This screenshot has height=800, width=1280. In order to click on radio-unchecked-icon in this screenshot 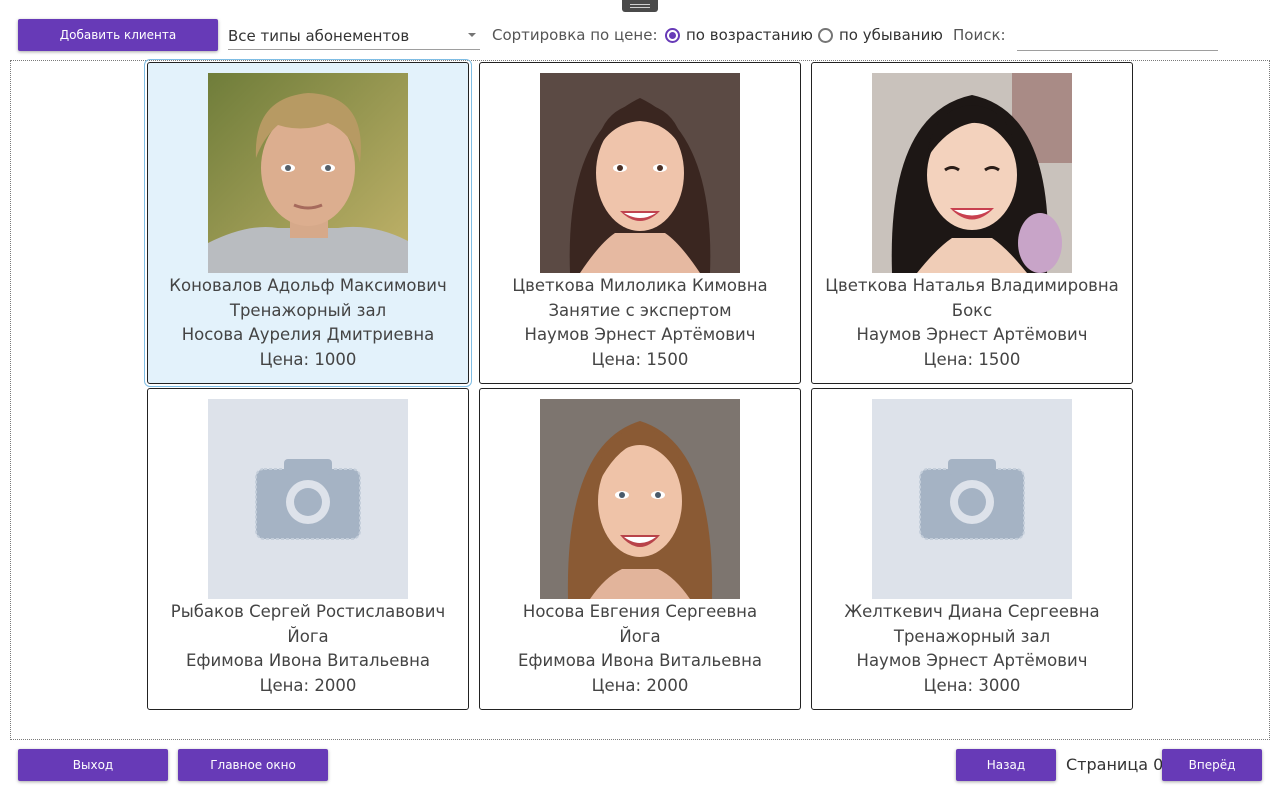, I will do `click(825, 35)`.